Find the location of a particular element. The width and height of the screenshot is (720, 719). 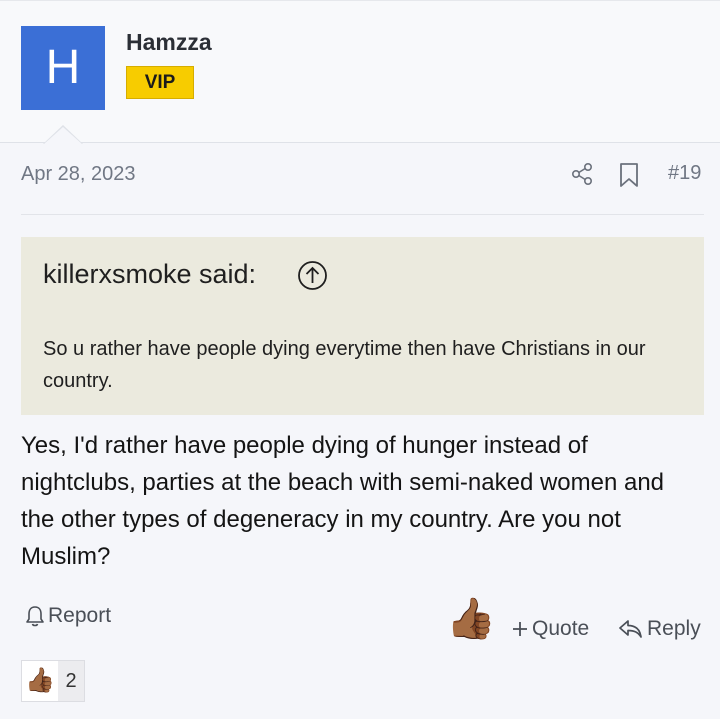

quote-author: killerxsmoke said: is located at coordinates (149, 274).